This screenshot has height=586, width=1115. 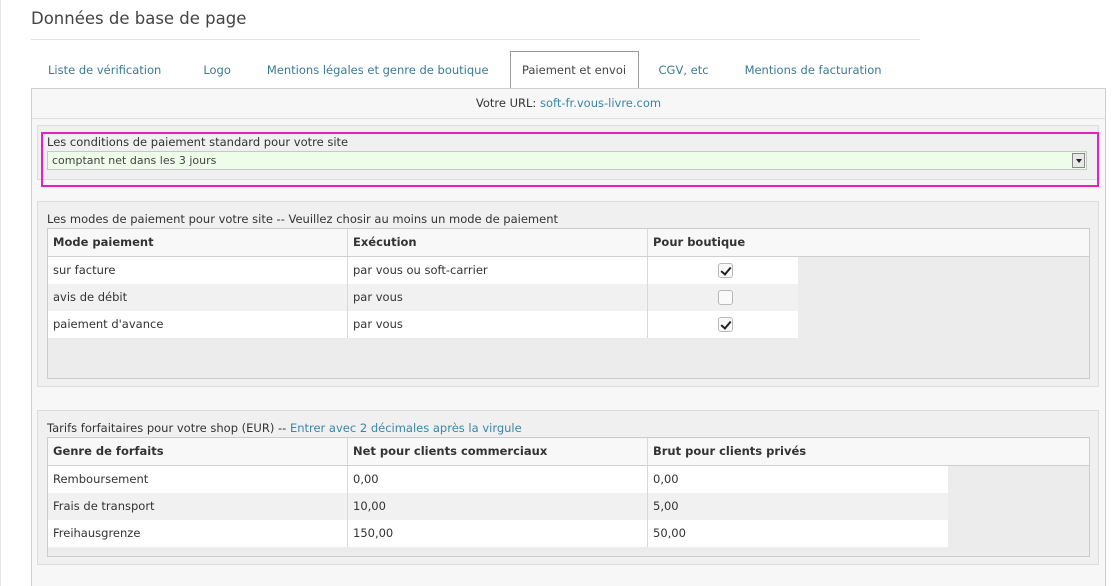 What do you see at coordinates (134, 160) in the screenshot?
I see `payment-conditions-value: comptant net dans les 3 jours` at bounding box center [134, 160].